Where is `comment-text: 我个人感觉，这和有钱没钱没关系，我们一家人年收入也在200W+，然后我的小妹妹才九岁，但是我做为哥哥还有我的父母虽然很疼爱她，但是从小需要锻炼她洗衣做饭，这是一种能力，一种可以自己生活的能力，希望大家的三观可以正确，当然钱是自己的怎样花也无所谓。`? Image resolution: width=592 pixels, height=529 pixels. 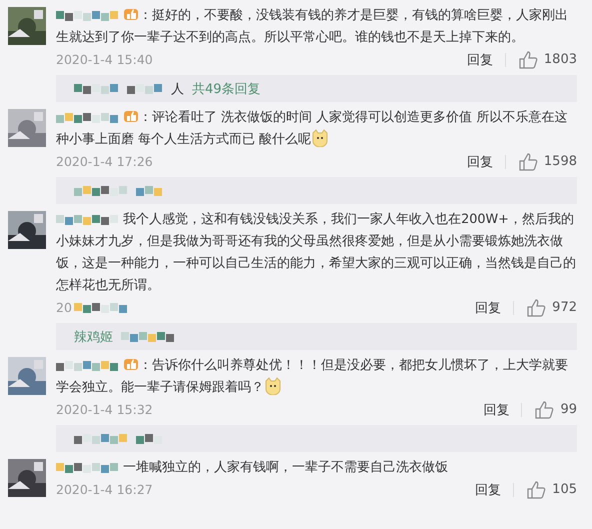
comment-text: 我个人感觉，这和有钱没钱没关系，我们一家人年收入也在200W+，然后我的小妹妹才九岁，但是我做为哥哥还有我的父母虽然很疼爱她，但是从小需要锻炼她洗衣做饭，这是一种能力，一种可以自己生活的能力，希望大家的三观可以正确，当然钱是自己的怎样花也无所谓。 is located at coordinates (316, 253).